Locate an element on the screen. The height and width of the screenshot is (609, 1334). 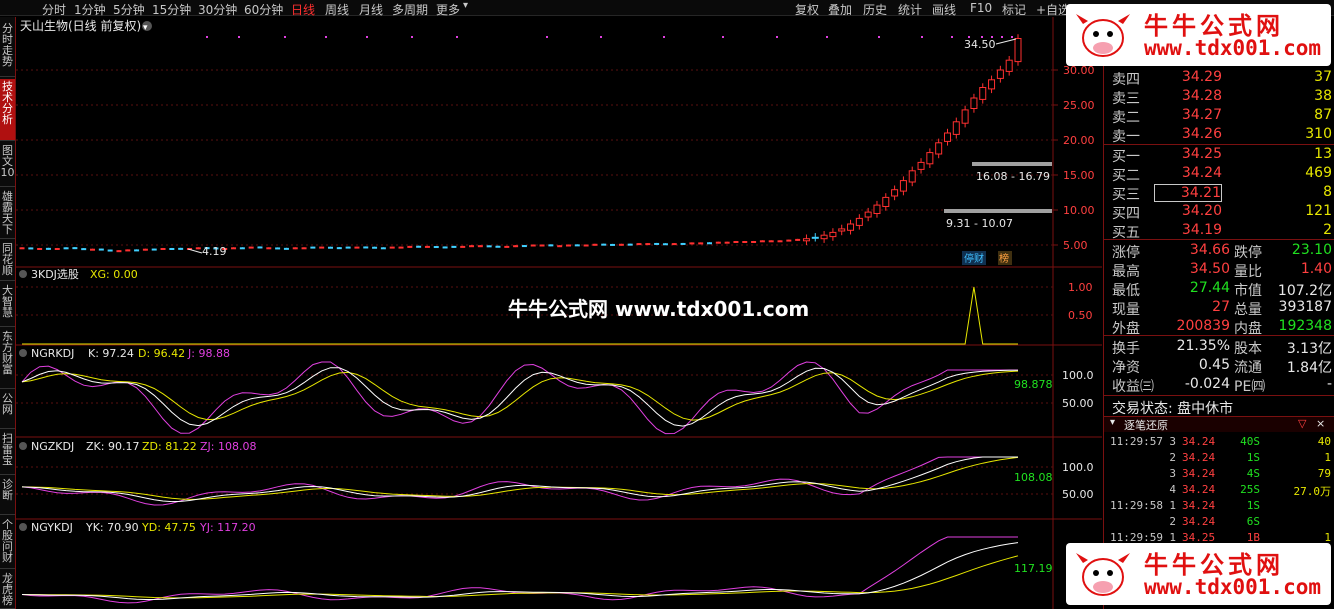
filter-icon: ▽ is located at coordinates (1302, 423).